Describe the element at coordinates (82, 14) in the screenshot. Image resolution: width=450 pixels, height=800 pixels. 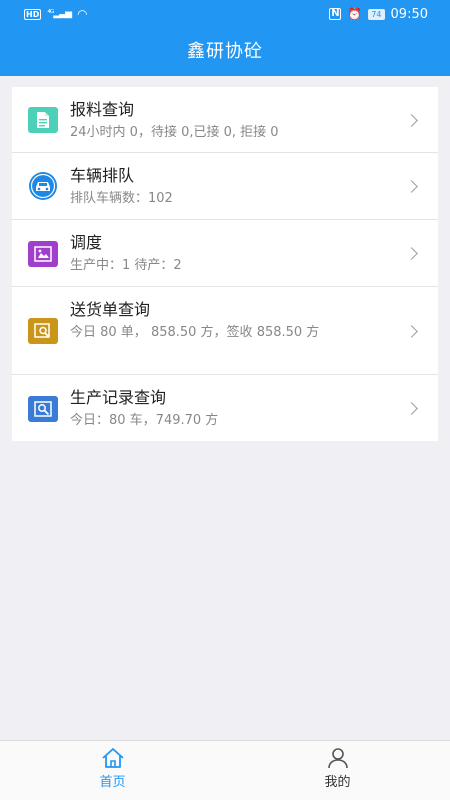
I see `wifi-icon: ◠` at that location.